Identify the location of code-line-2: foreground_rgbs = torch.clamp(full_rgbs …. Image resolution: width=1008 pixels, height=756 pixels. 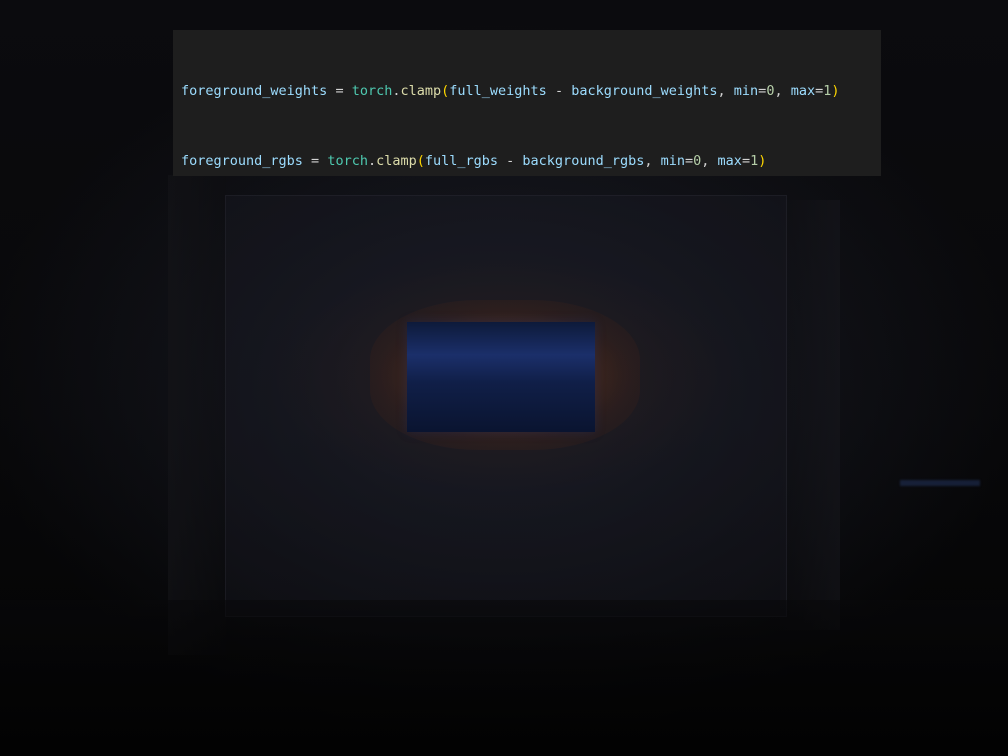
(527, 161).